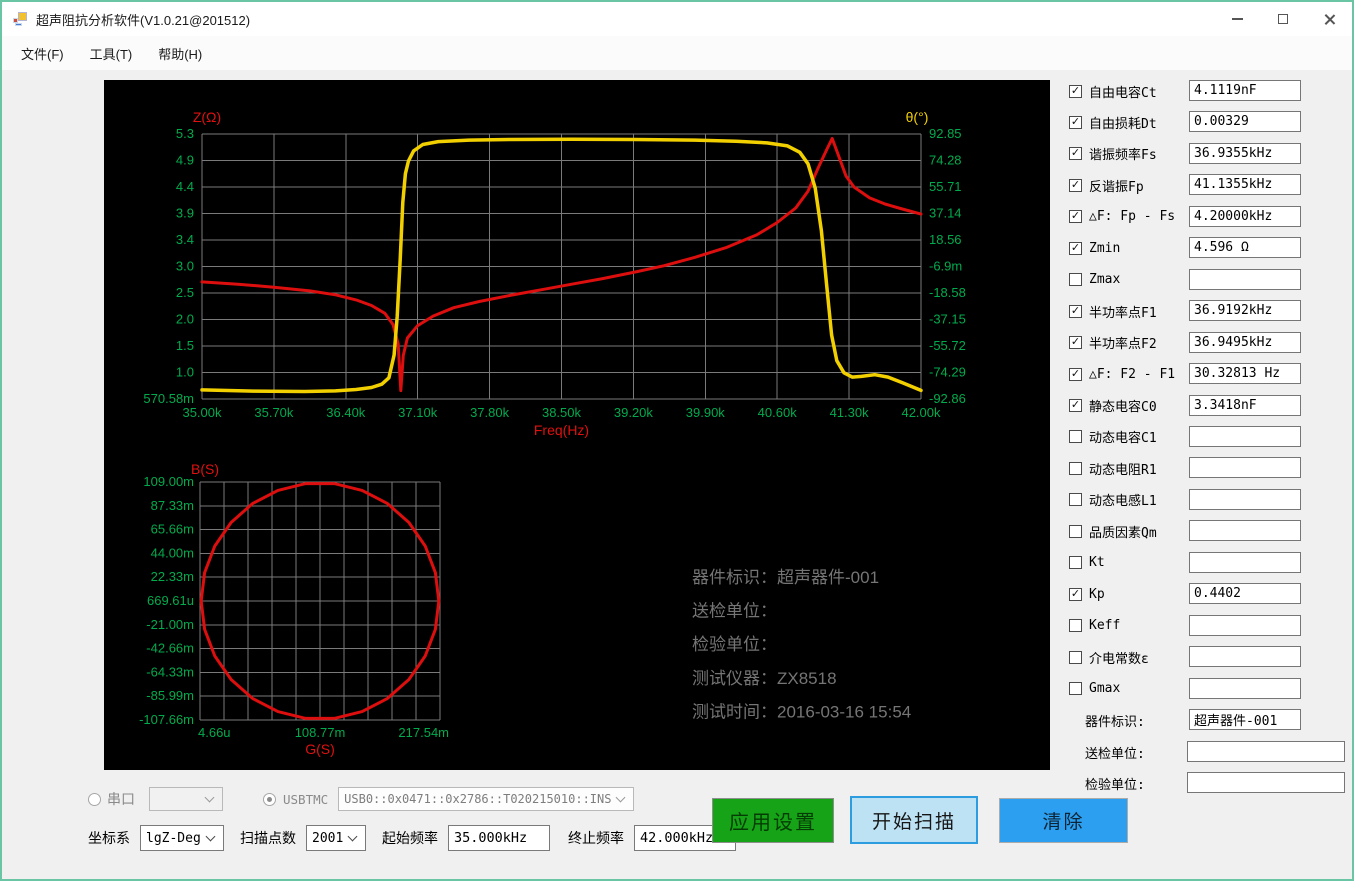 Image resolution: width=1354 pixels, height=881 pixels. What do you see at coordinates (111, 53) in the screenshot?
I see `menu-tools: 工具(T)` at bounding box center [111, 53].